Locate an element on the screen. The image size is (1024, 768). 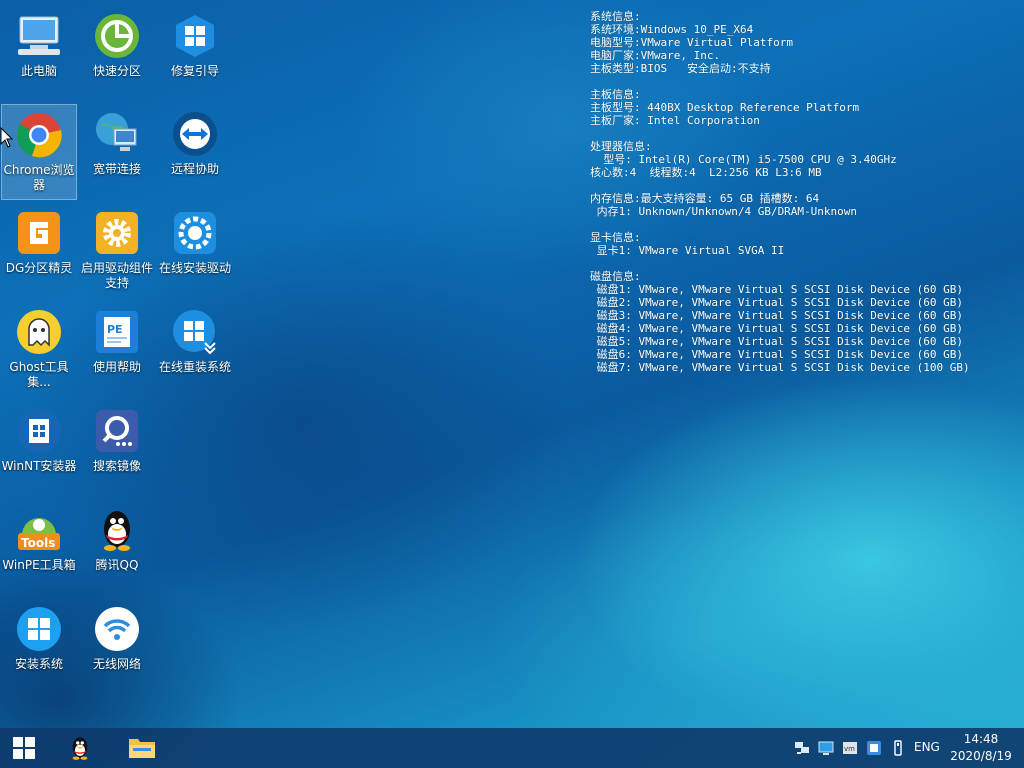
desktop-icon-driver-support: 启用驱动组件支持 is located at coordinates (117, 251).